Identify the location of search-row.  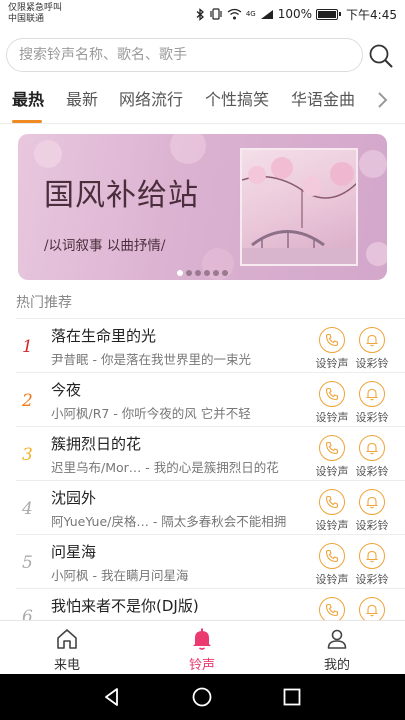
(202, 56).